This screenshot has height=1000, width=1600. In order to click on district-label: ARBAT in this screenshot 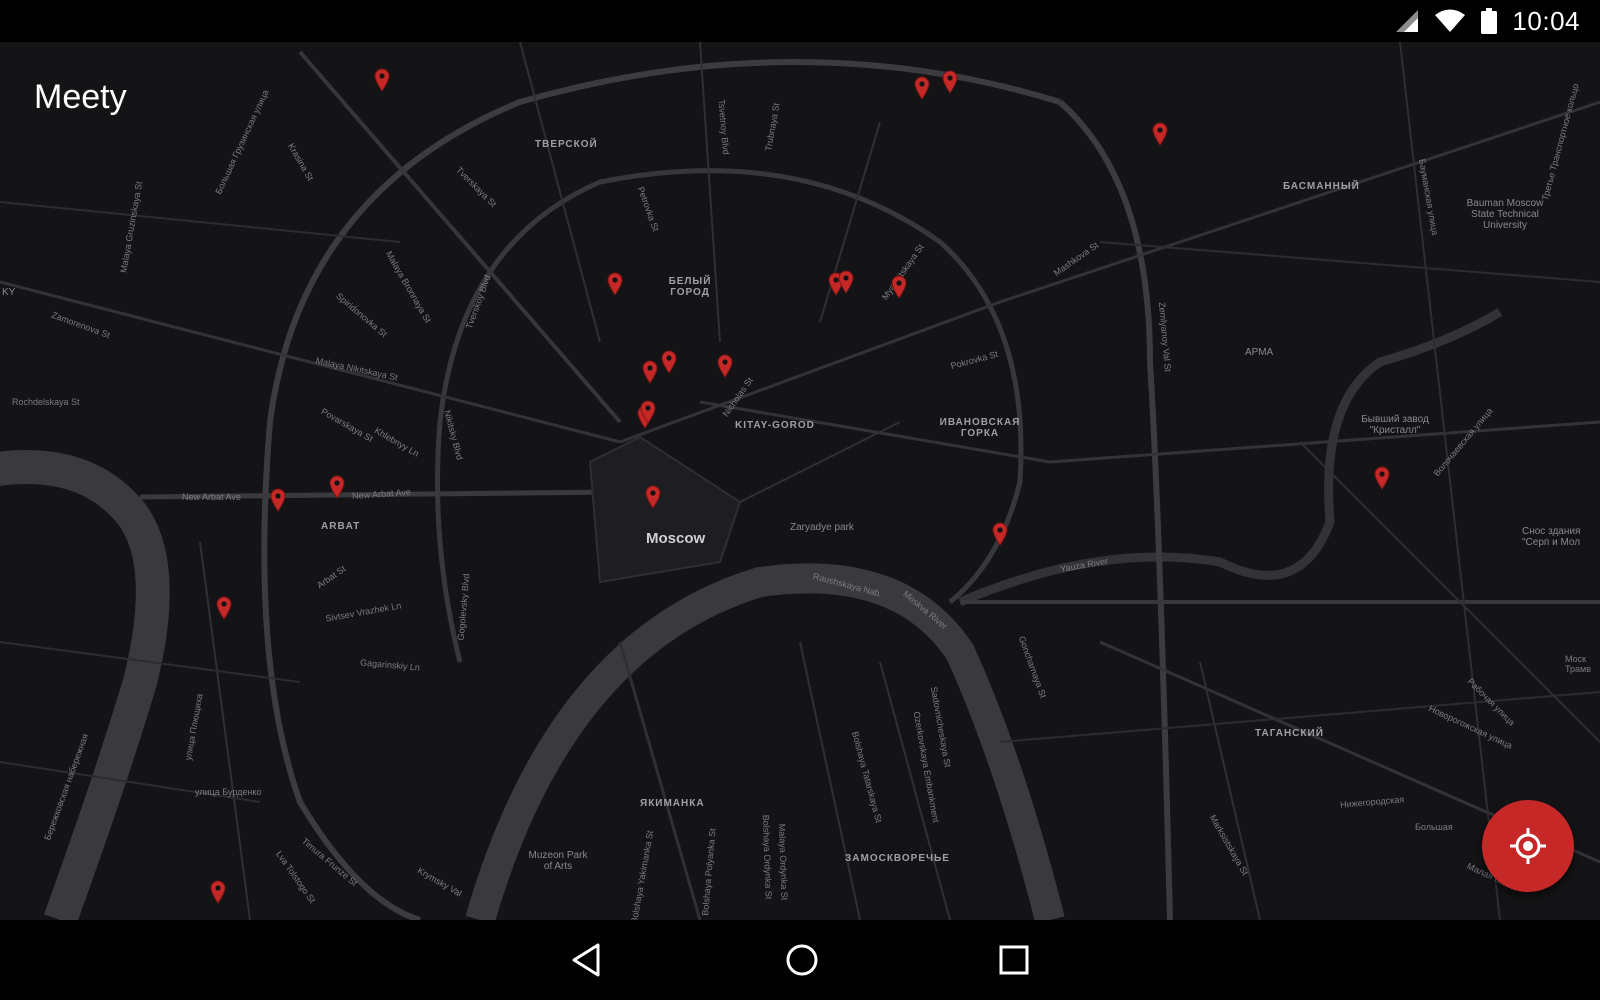, I will do `click(341, 526)`.